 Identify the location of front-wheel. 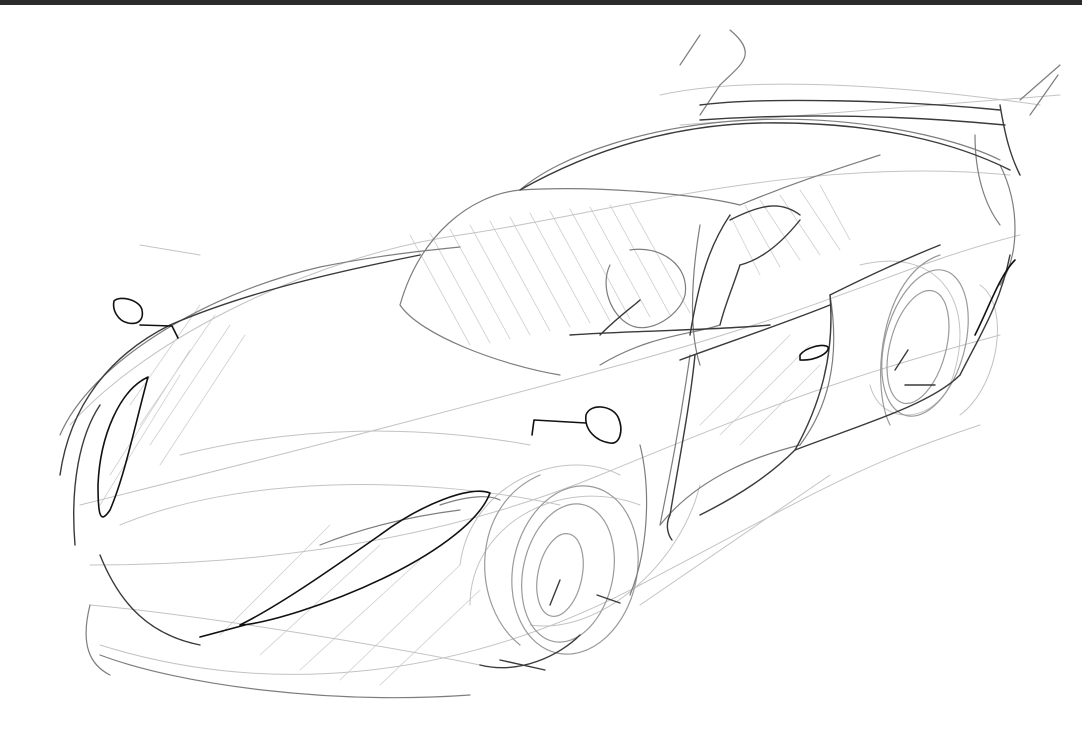
(561, 564).